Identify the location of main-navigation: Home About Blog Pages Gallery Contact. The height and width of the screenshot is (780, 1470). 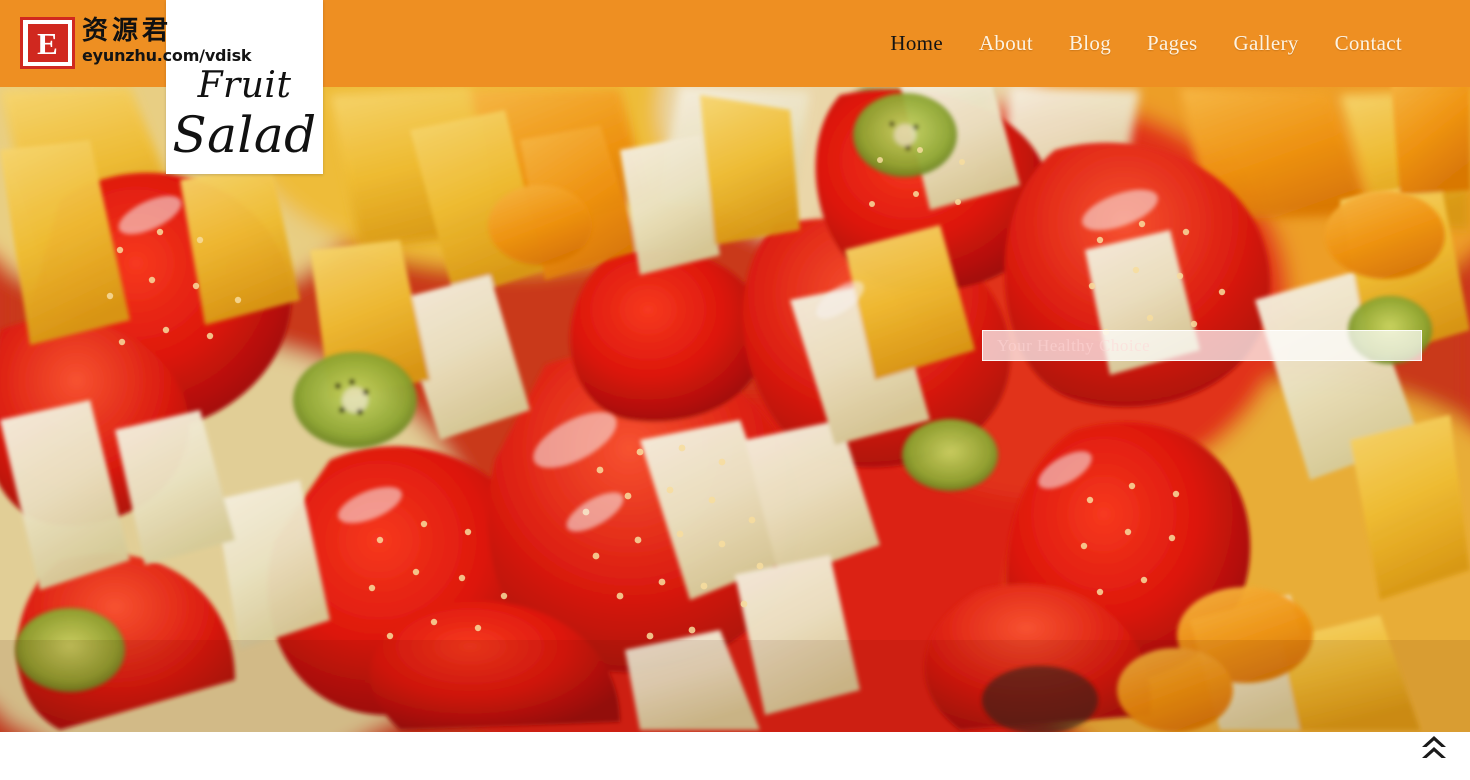
(1146, 43).